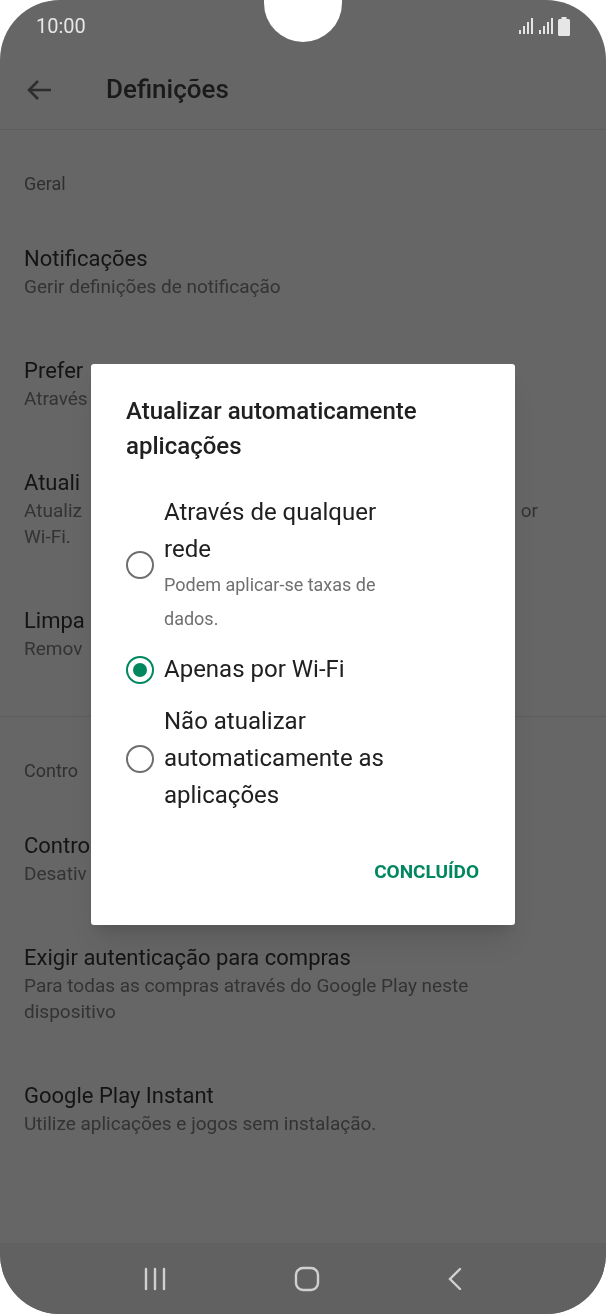 Image resolution: width=606 pixels, height=1314 pixels. What do you see at coordinates (272, 429) in the screenshot?
I see `dialog-title: Atualizar automaticamente aplicações` at bounding box center [272, 429].